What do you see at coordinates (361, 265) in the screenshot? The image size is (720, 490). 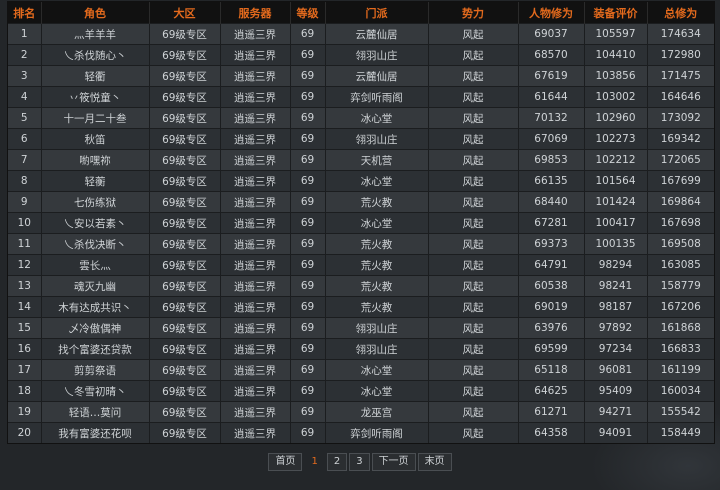 I see `table-row: 12 雲长灬 69级专区 逍遥三界 69 荒火教 风起 64791 98294 163085` at bounding box center [361, 265].